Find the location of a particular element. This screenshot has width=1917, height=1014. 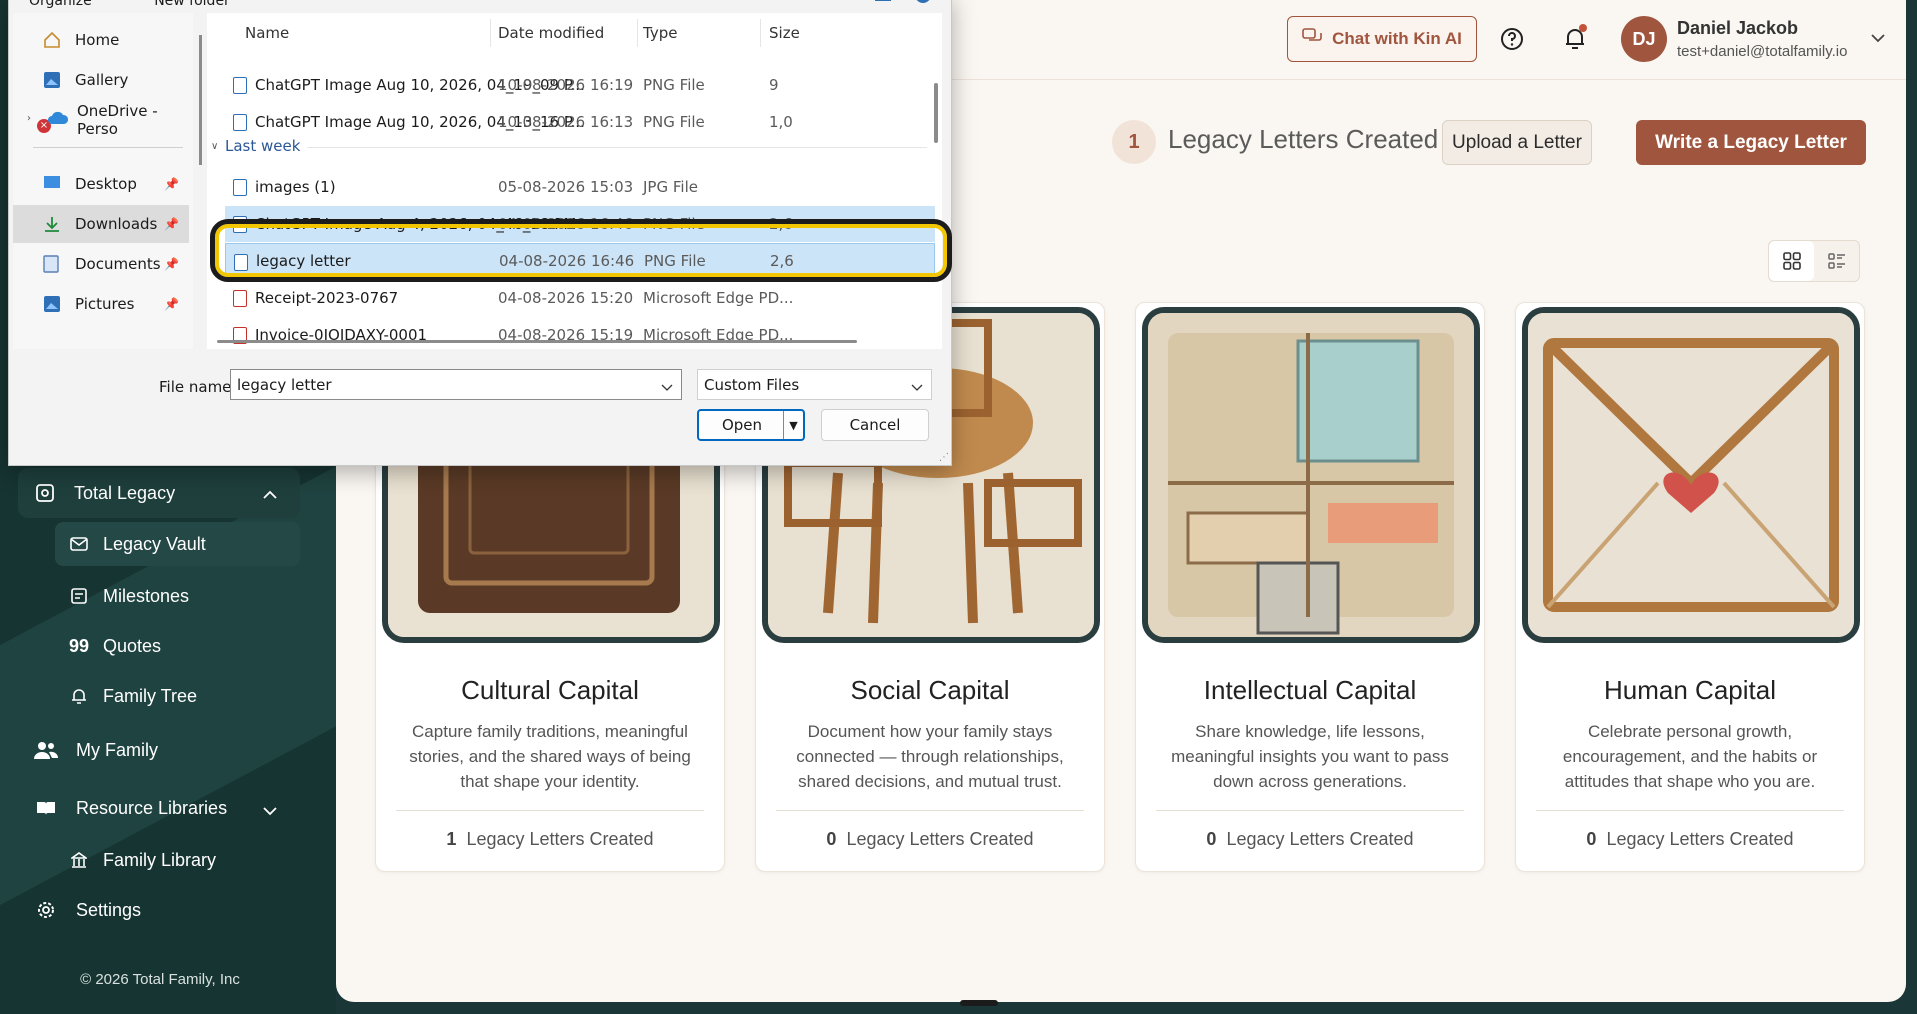

documents-icon is located at coordinates (52, 264).